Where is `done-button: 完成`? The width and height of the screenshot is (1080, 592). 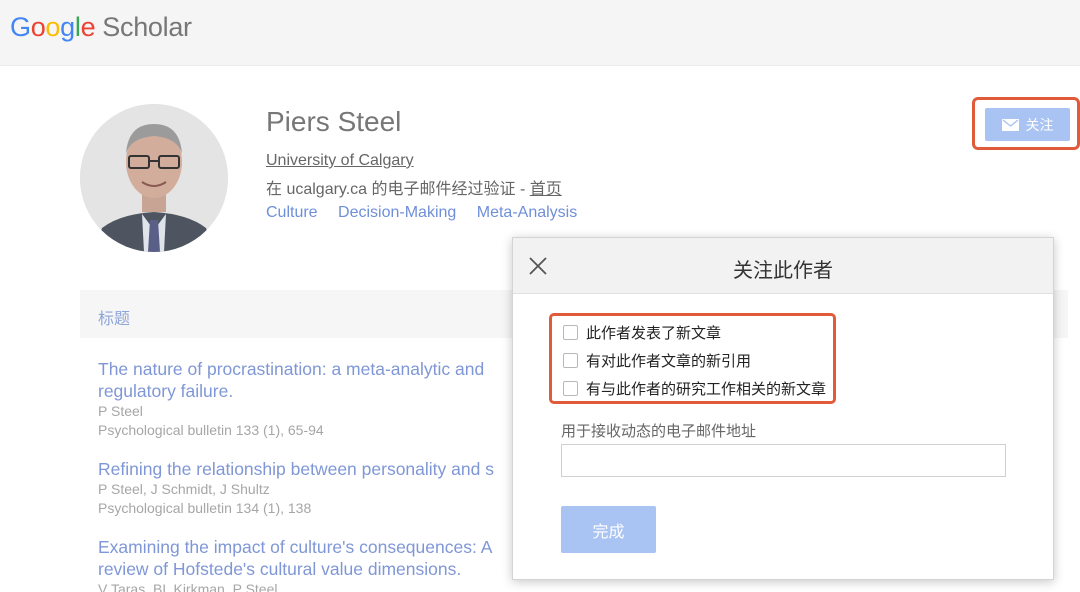
done-button: 完成 is located at coordinates (608, 529).